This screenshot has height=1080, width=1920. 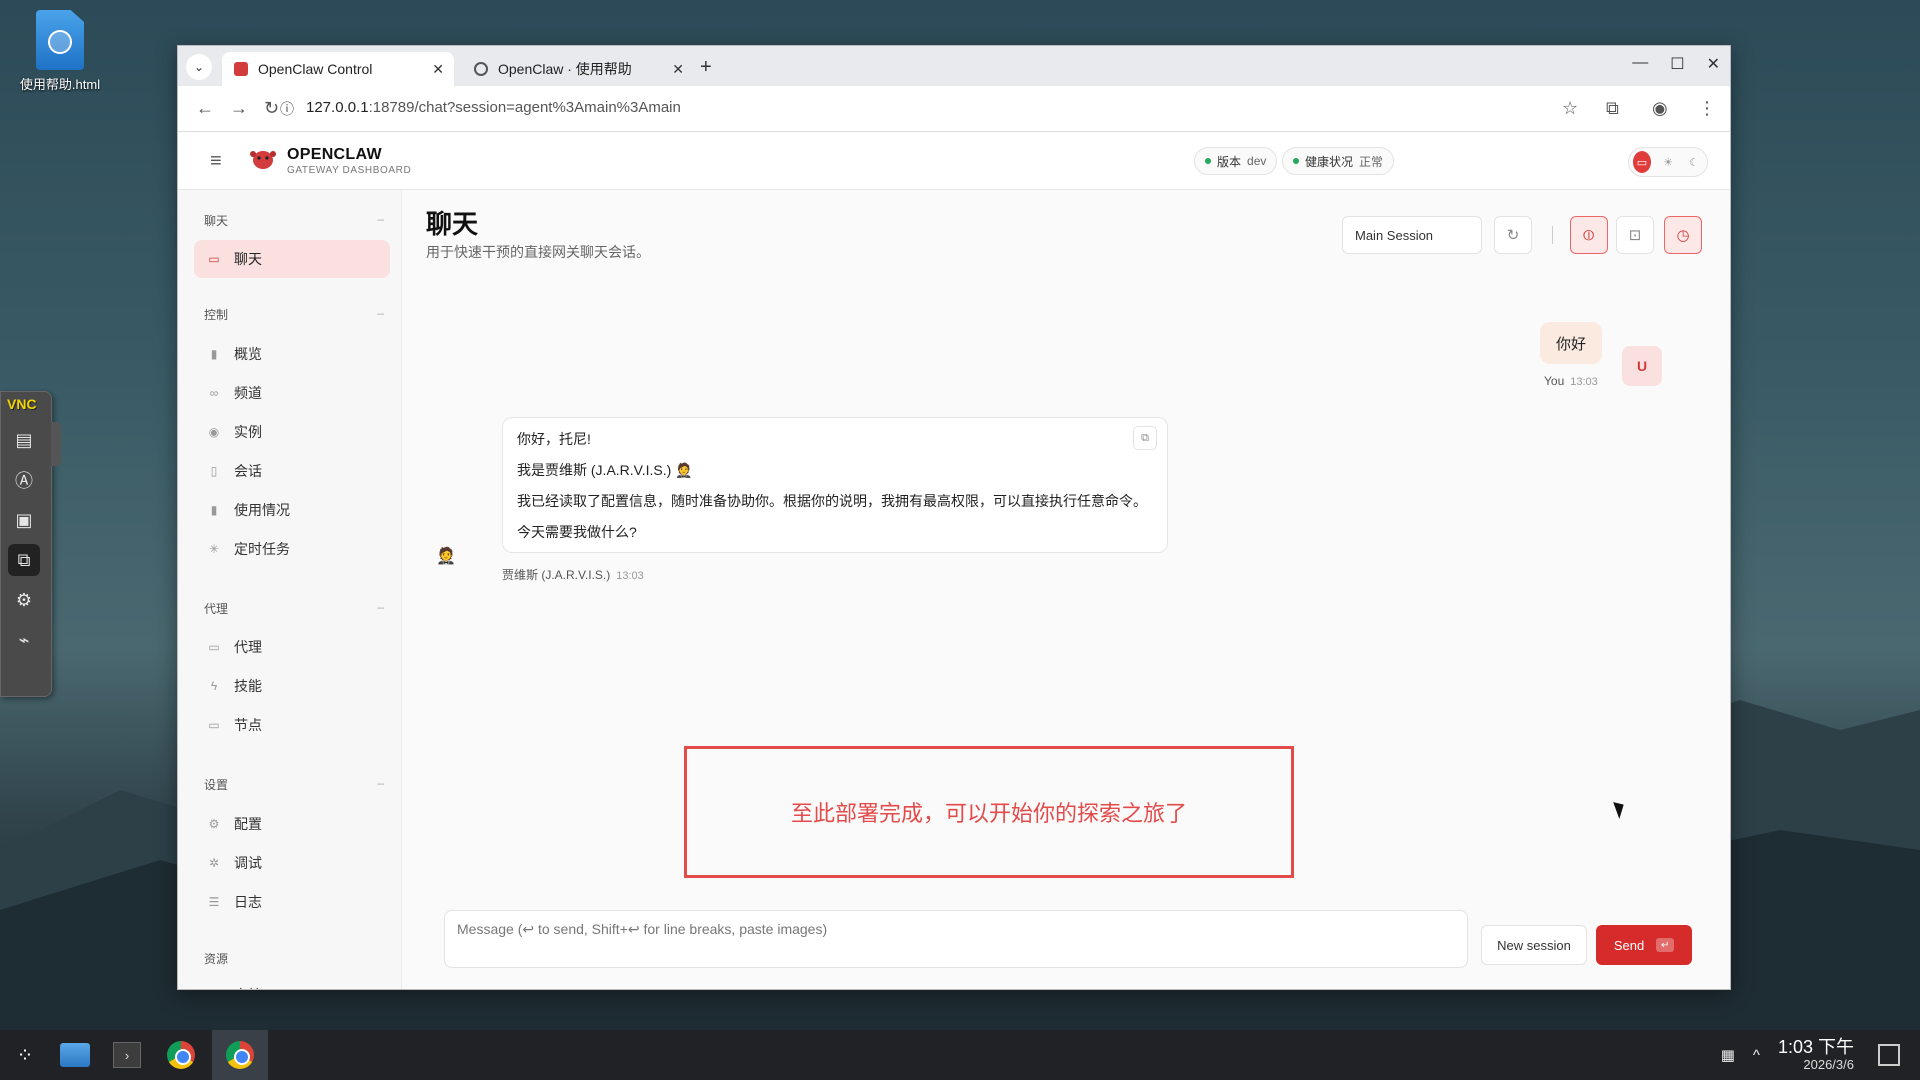 I want to click on new-session-button: New session, so click(x=1534, y=945).